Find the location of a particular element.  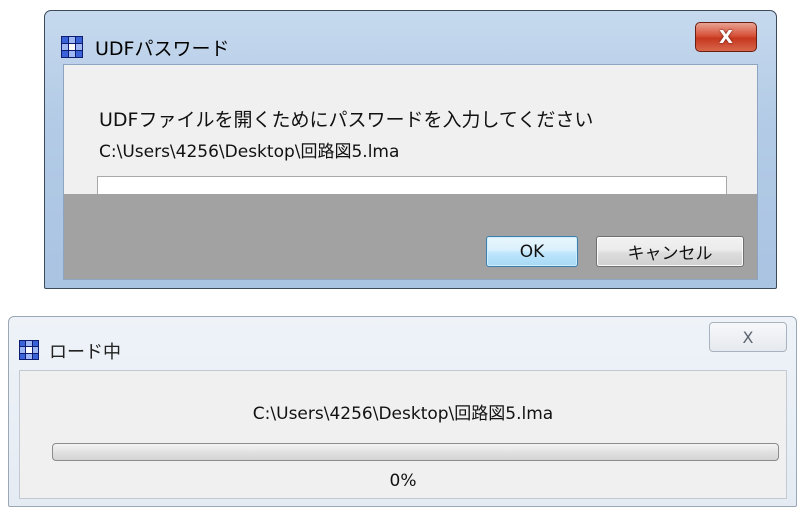

dialog-title: UDFパスワード is located at coordinates (162, 49).